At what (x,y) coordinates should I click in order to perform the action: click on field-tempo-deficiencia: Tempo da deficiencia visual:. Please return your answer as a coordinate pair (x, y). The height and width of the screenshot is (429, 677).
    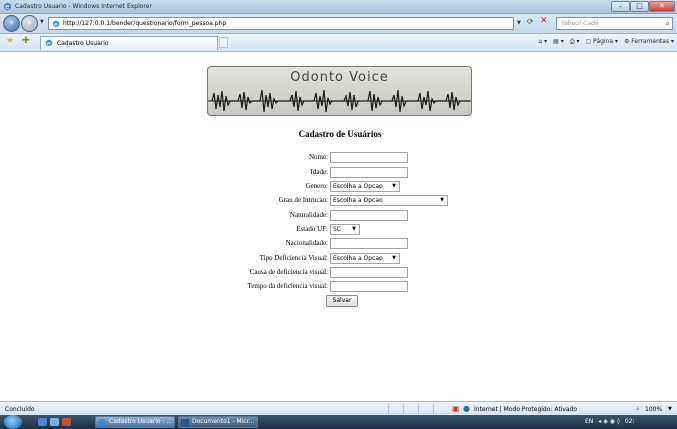
    Looking at the image, I should click on (330, 286).